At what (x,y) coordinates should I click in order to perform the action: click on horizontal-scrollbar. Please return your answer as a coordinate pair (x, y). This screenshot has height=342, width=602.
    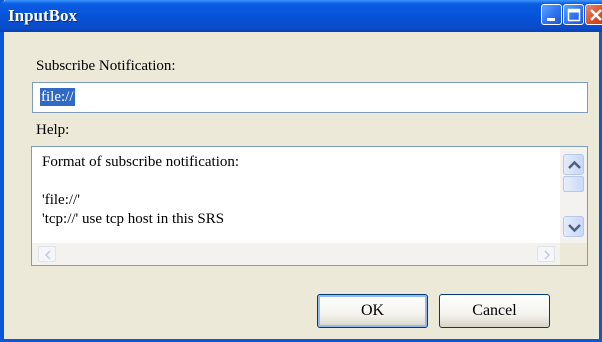
    Looking at the image, I should click on (296, 254).